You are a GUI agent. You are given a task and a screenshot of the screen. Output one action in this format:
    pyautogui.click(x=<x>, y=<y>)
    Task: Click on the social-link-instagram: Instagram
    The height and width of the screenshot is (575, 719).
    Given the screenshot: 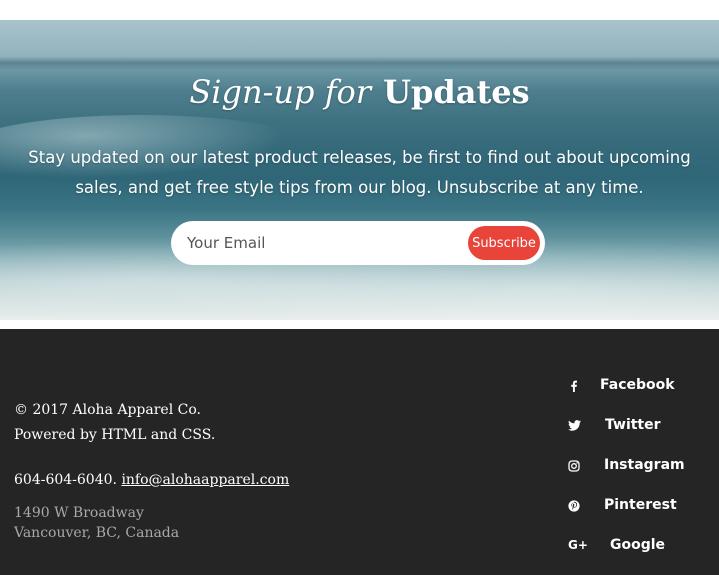 What is the action you would take?
    pyautogui.click(x=635, y=465)
    